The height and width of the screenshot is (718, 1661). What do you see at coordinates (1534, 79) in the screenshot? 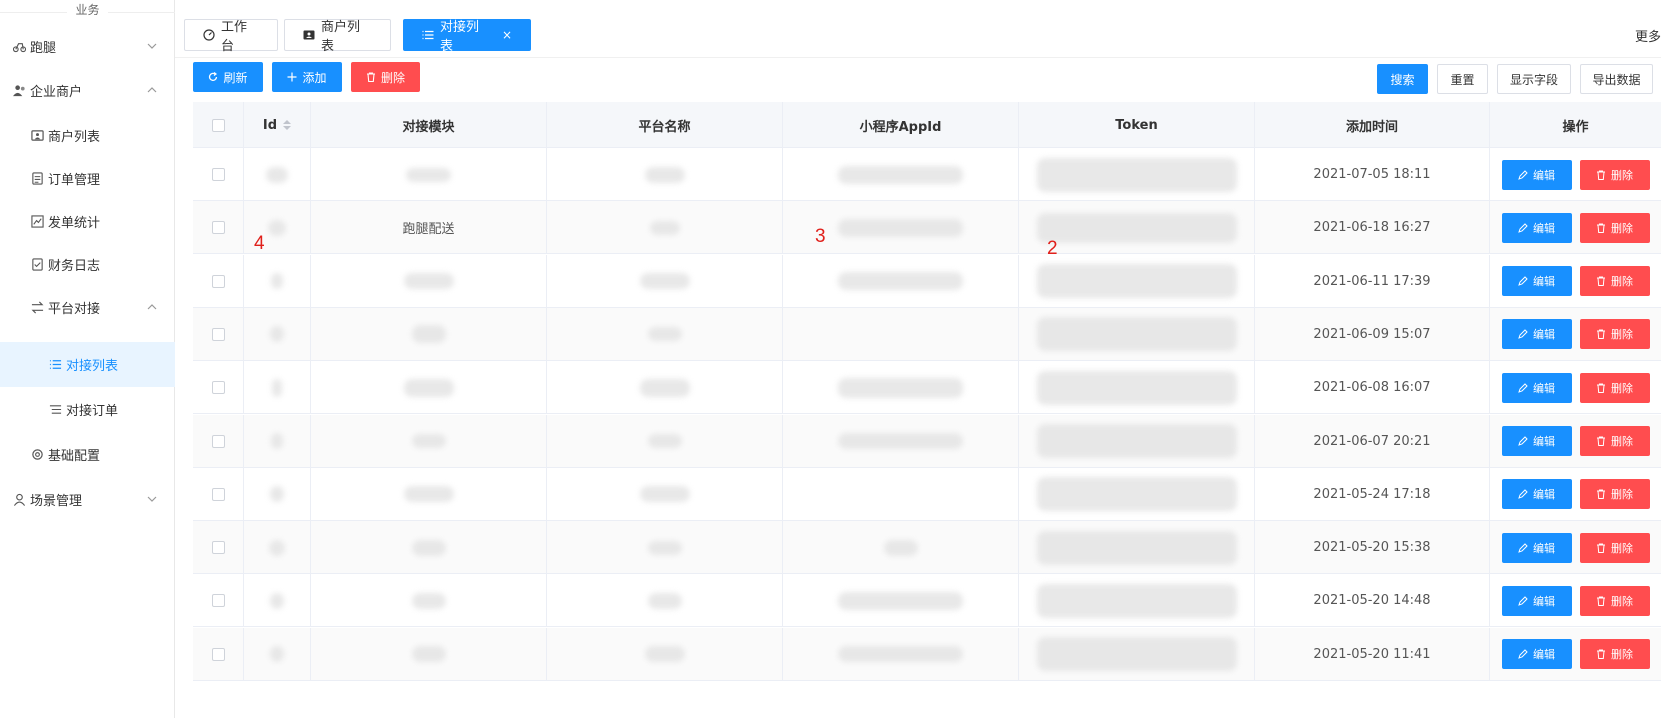
I see `show-fields-button: 显示字段` at bounding box center [1534, 79].